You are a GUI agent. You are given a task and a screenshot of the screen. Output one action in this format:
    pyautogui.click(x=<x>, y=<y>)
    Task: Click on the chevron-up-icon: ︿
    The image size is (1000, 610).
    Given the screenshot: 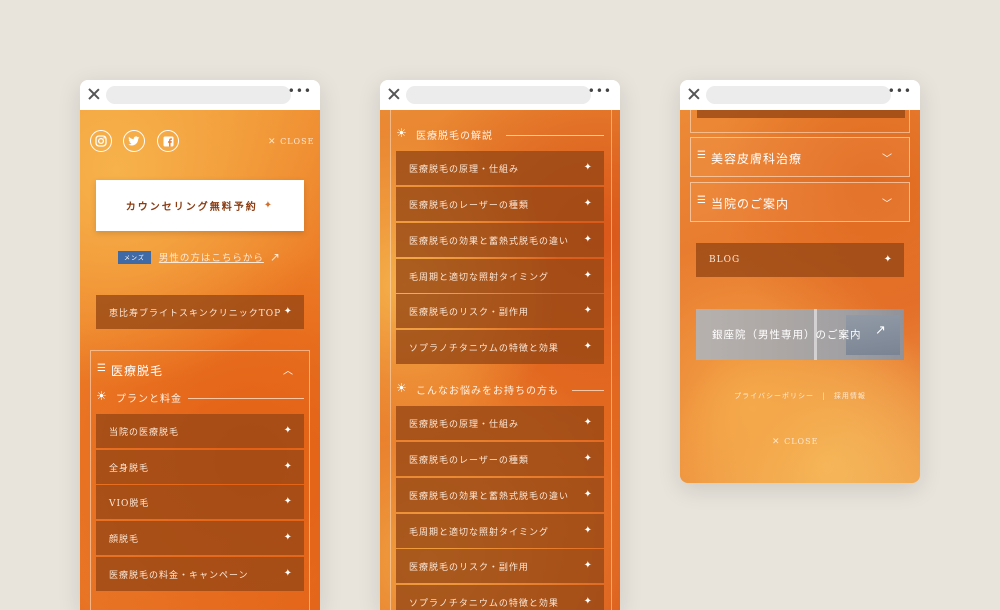 What is the action you would take?
    pyautogui.click(x=288, y=369)
    